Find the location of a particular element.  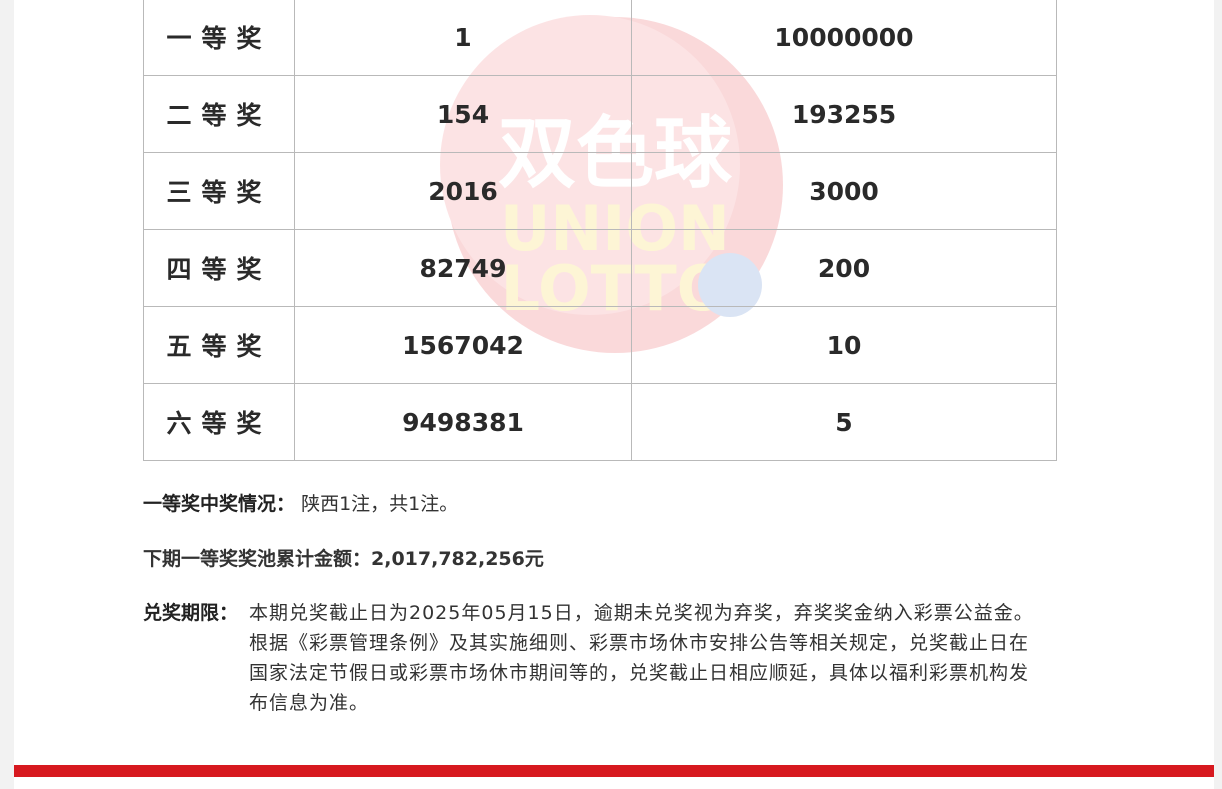

first-prize-info: 一等奖中奖情况： 陕西1注，共1注。 is located at coordinates (300, 502).